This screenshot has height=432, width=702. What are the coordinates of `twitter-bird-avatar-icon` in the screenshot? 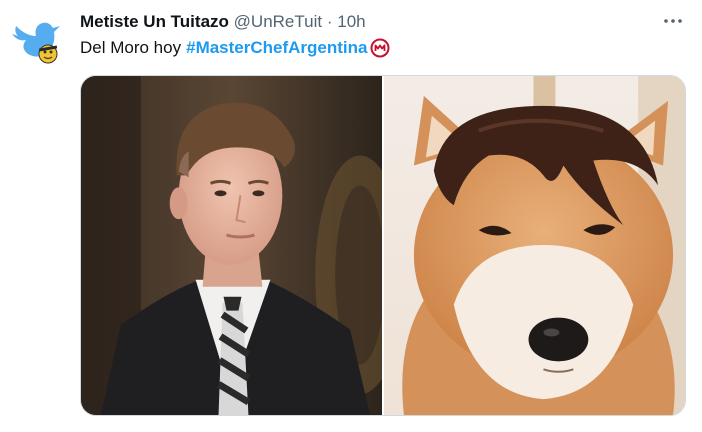 It's located at (36, 41).